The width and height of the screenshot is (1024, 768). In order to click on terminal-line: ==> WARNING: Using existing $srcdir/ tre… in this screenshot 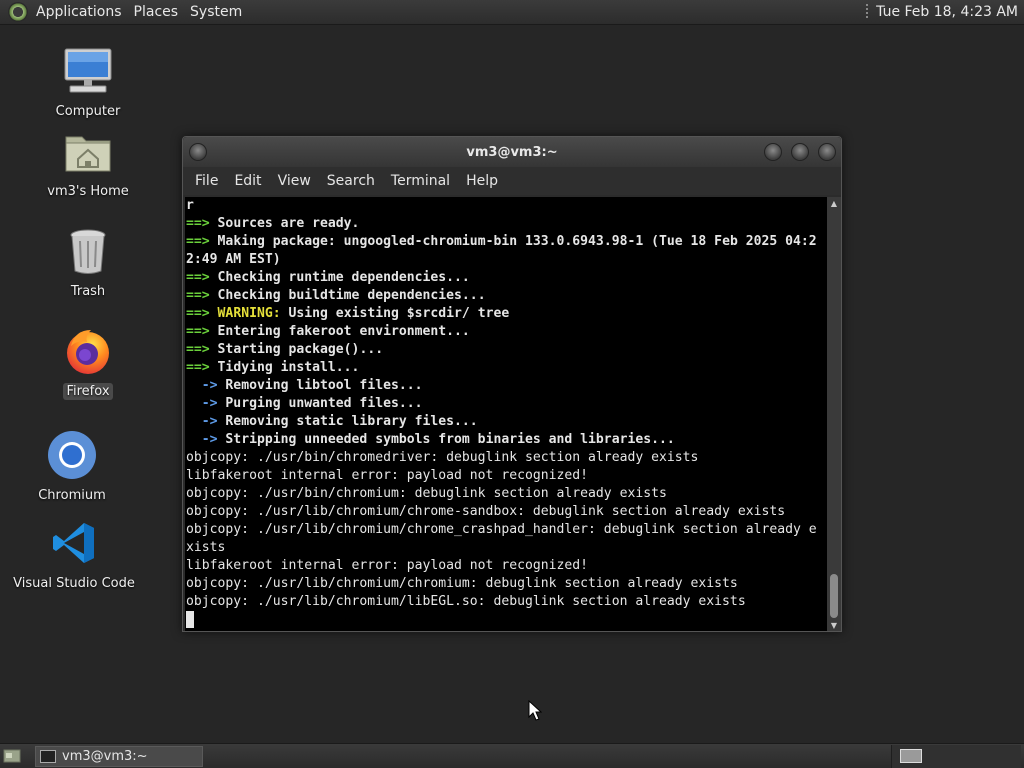, I will do `click(348, 313)`.